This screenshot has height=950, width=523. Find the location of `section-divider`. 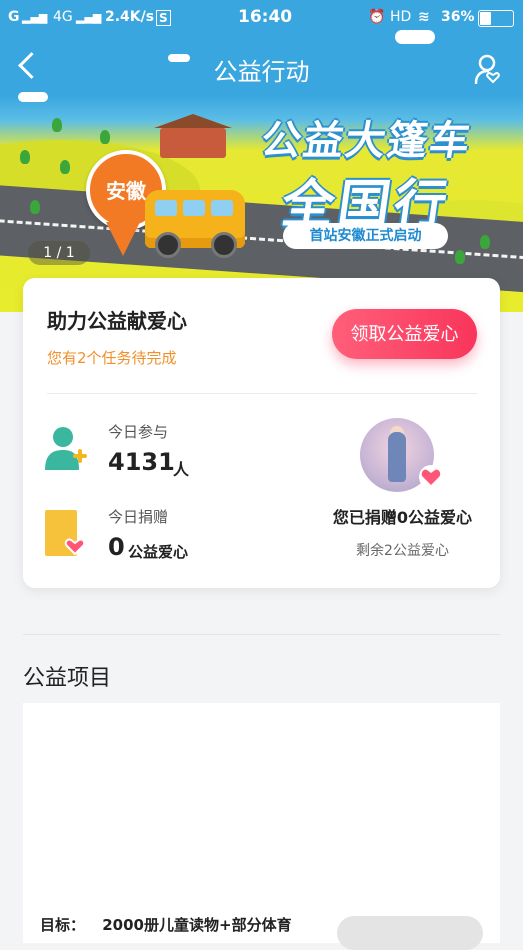

section-divider is located at coordinates (261, 634).